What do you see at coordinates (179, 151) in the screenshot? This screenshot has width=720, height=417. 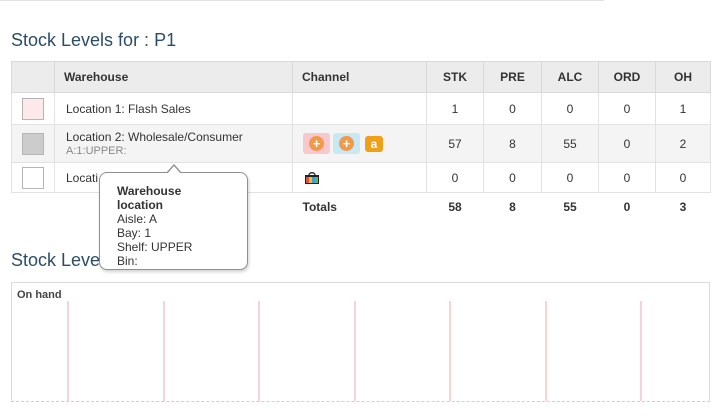 I see `location-code: A:1:UPPER:` at bounding box center [179, 151].